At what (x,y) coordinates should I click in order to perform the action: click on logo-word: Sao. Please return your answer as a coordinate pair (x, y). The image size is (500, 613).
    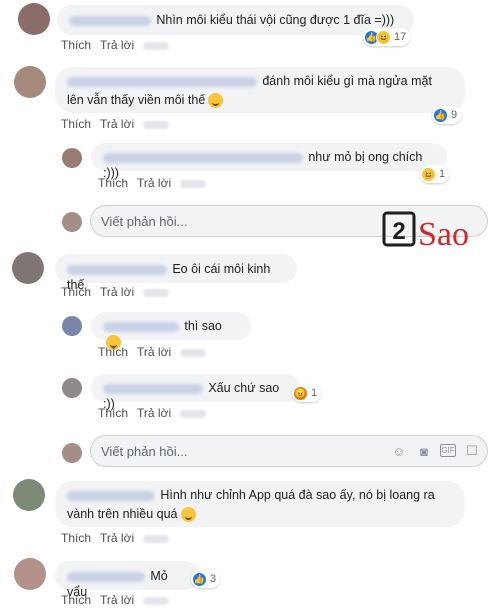
    Looking at the image, I should click on (443, 233).